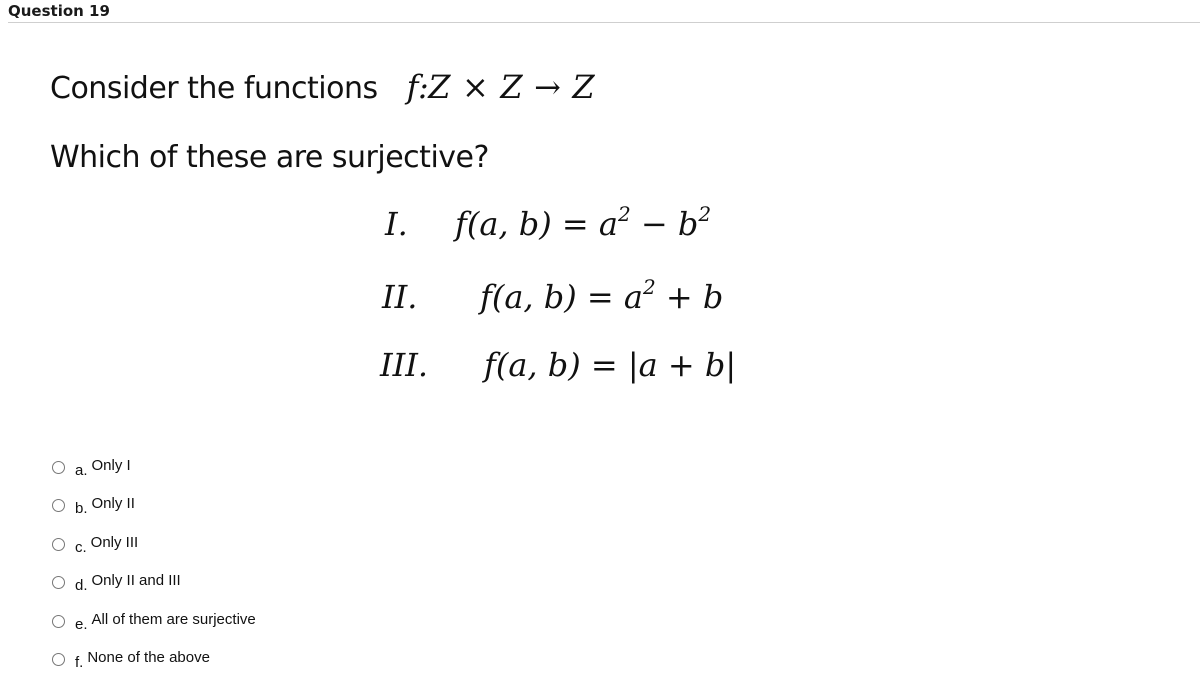 This screenshot has width=1200, height=679. What do you see at coordinates (412, 87) in the screenshot?
I see `sig-f: f` at bounding box center [412, 87].